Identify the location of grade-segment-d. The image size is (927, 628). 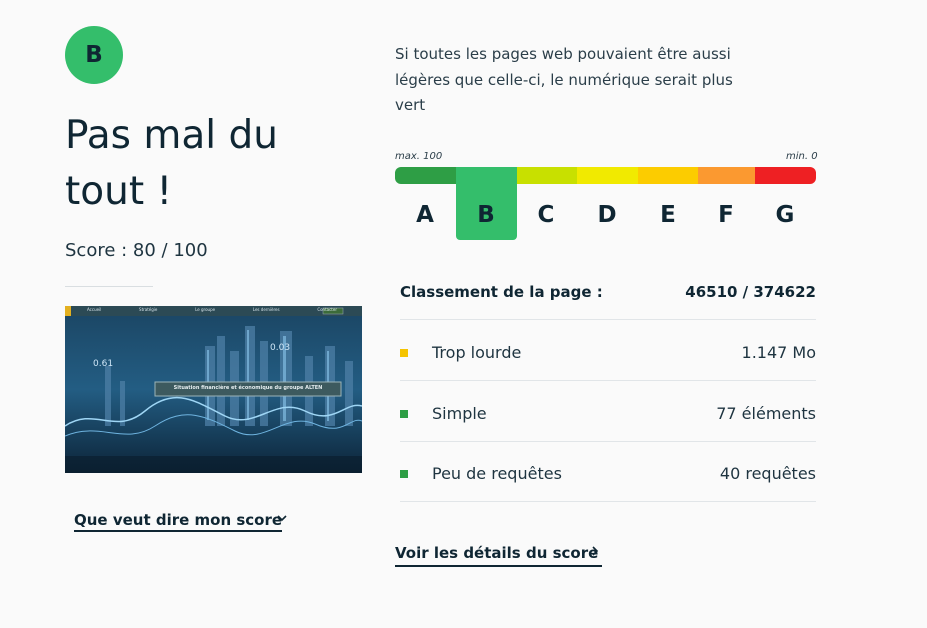
(607, 175).